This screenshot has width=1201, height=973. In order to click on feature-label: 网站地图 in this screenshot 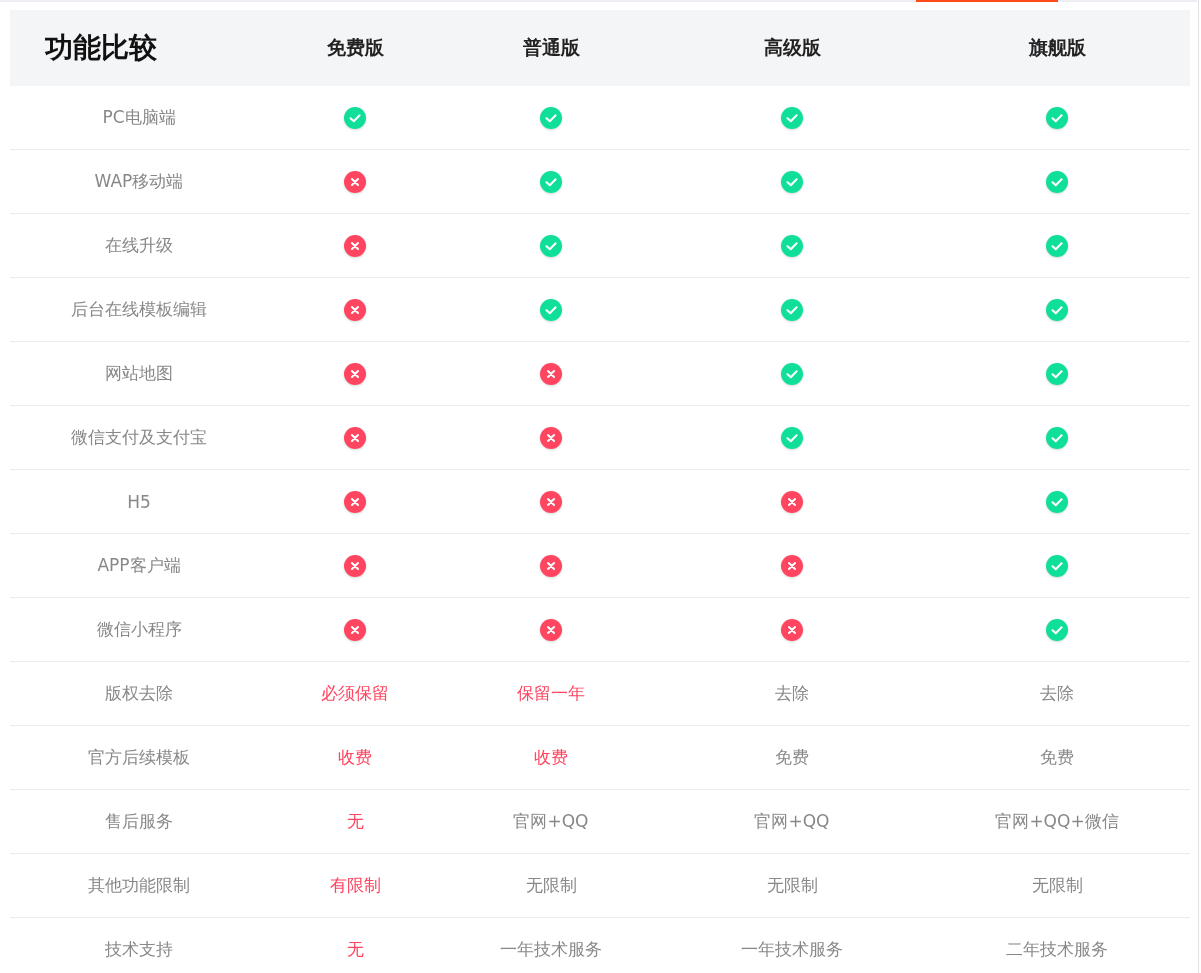, I will do `click(139, 373)`.